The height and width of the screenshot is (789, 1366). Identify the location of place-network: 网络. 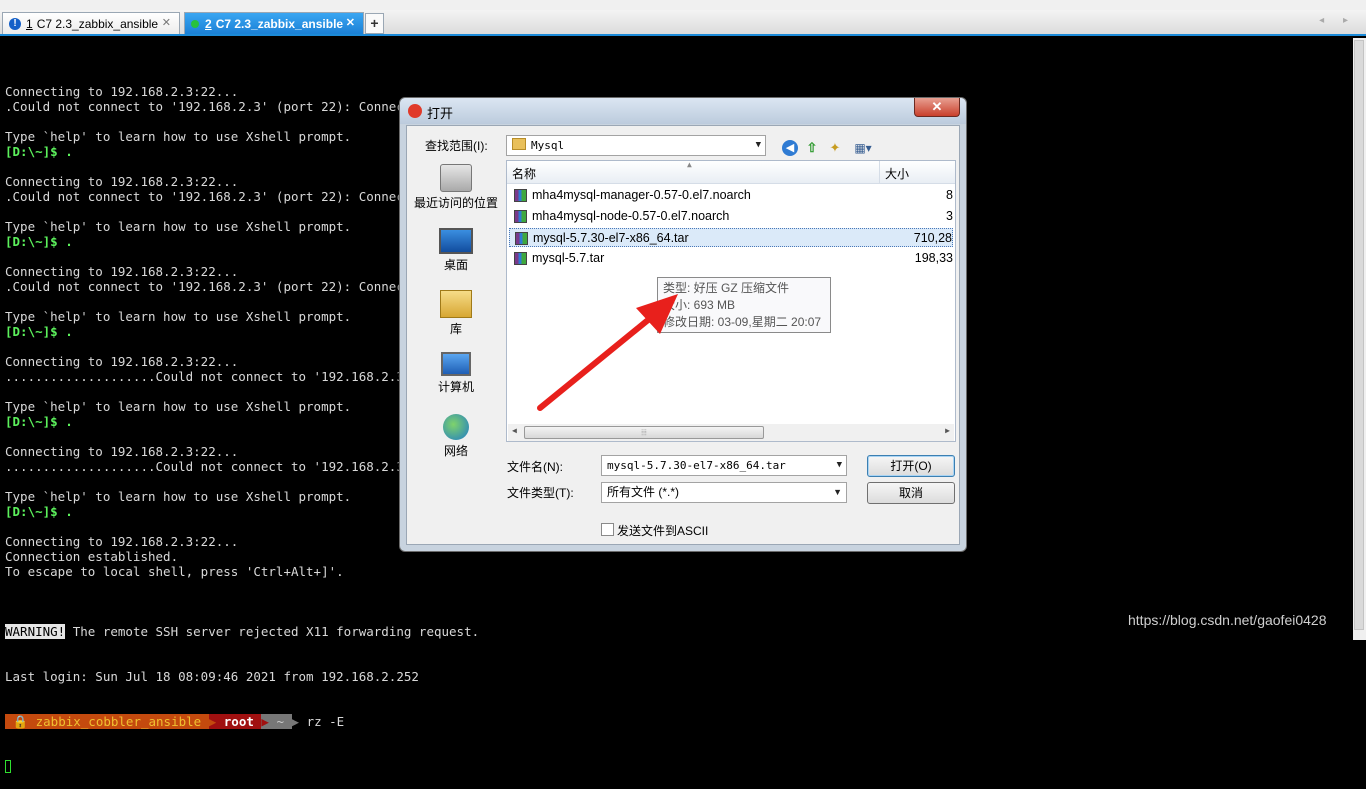
(456, 436).